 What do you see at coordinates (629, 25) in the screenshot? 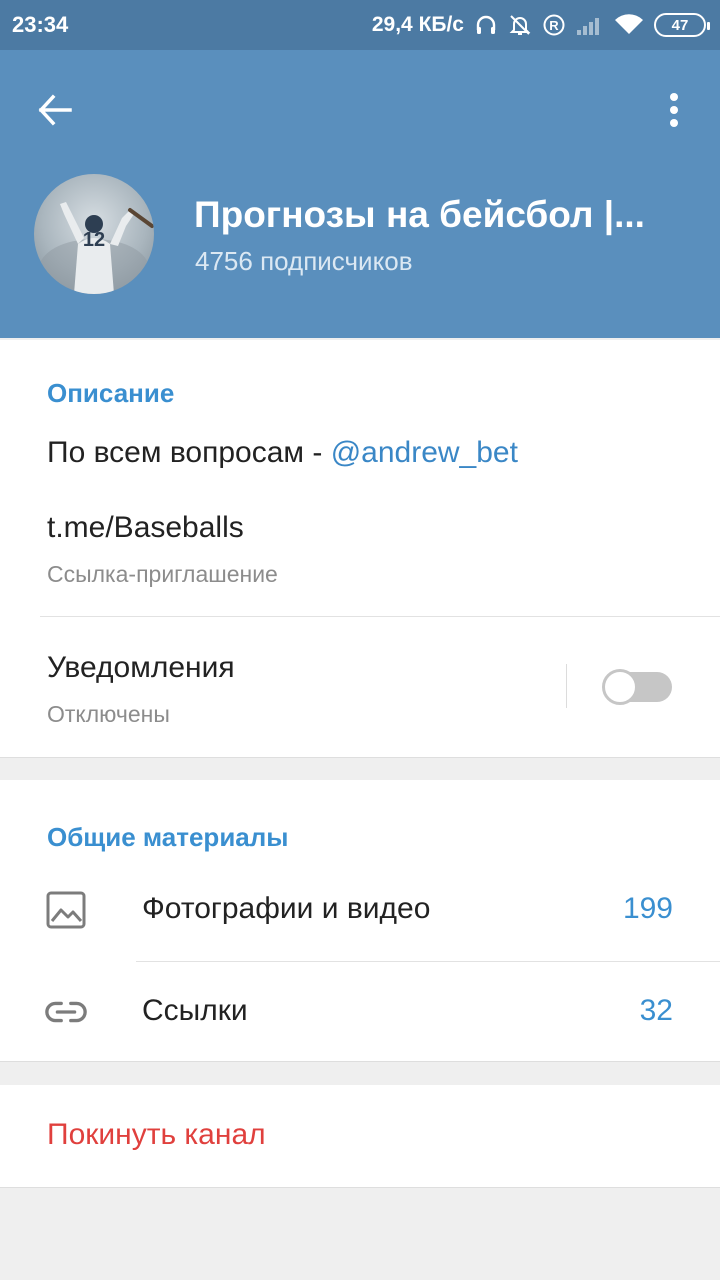
I see `wifi-icon` at bounding box center [629, 25].